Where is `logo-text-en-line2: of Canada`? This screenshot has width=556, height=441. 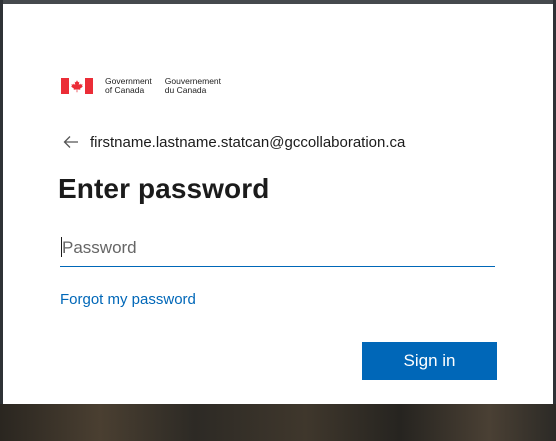 logo-text-en-line2: of Canada is located at coordinates (125, 90).